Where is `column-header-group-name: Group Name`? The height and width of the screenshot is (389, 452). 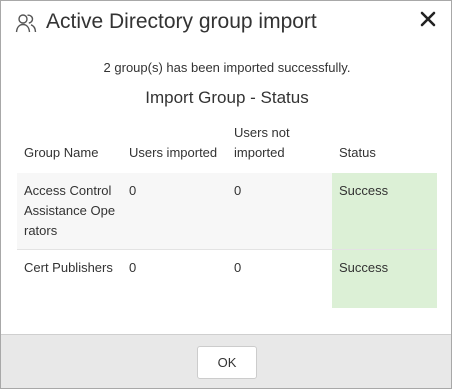 column-header-group-name: Group Name is located at coordinates (61, 152).